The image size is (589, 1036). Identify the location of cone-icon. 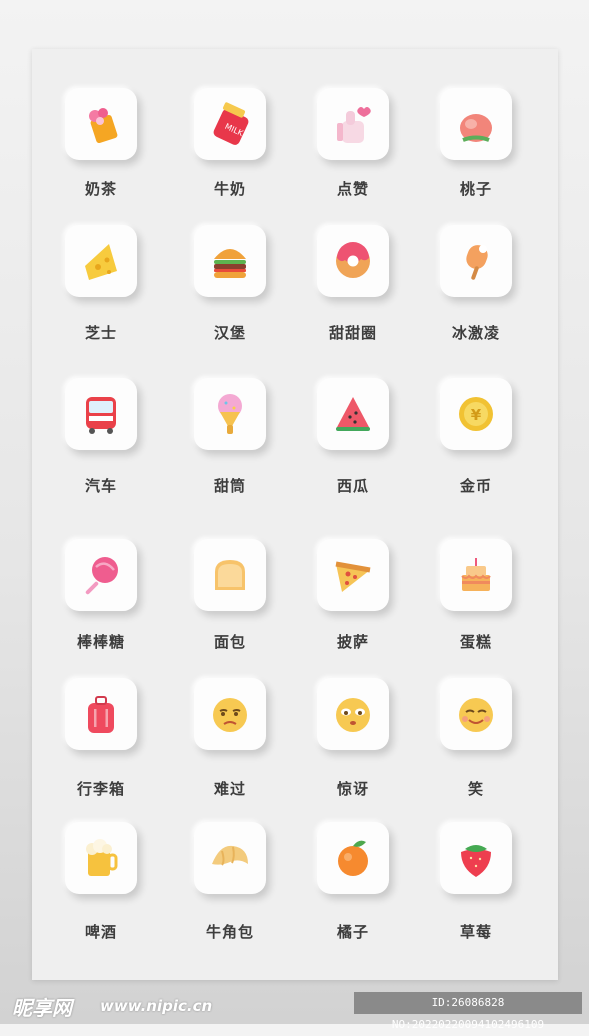
(230, 414).